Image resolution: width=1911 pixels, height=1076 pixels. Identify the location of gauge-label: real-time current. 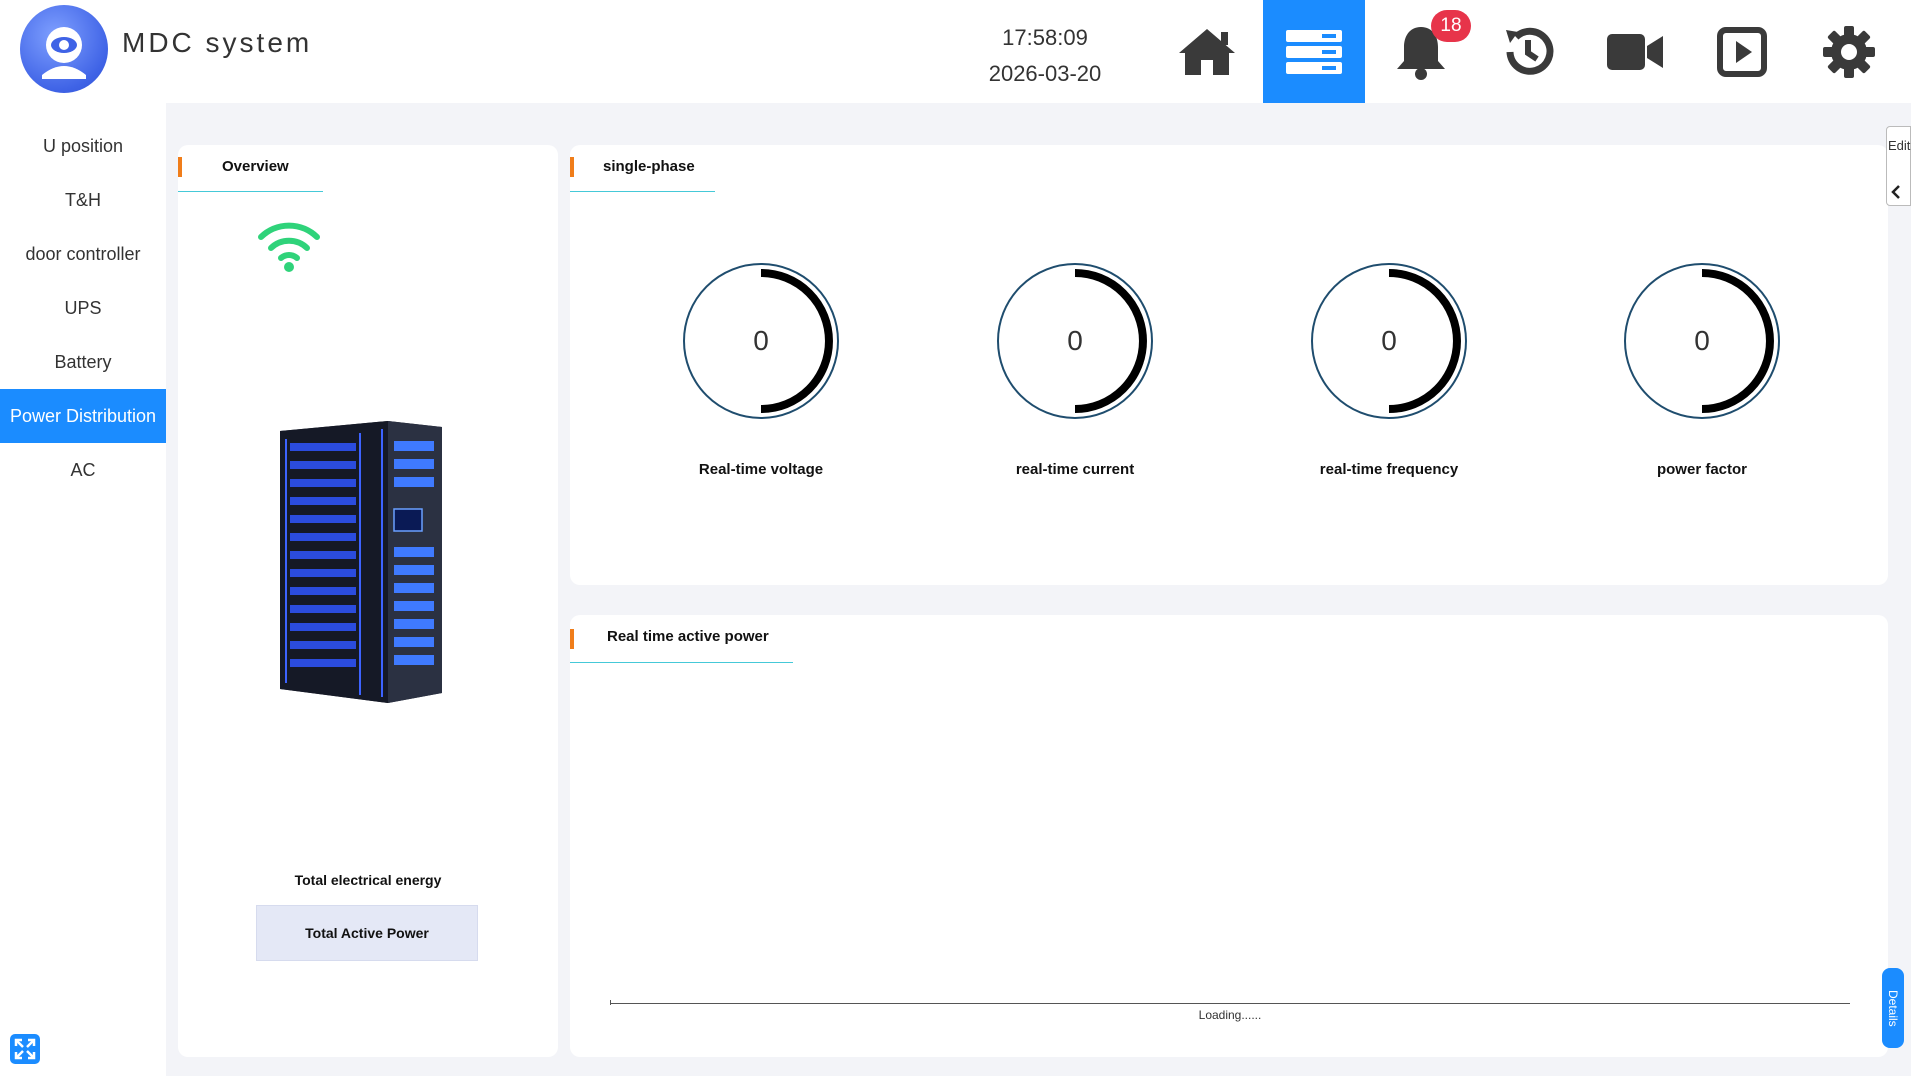
(1075, 469).